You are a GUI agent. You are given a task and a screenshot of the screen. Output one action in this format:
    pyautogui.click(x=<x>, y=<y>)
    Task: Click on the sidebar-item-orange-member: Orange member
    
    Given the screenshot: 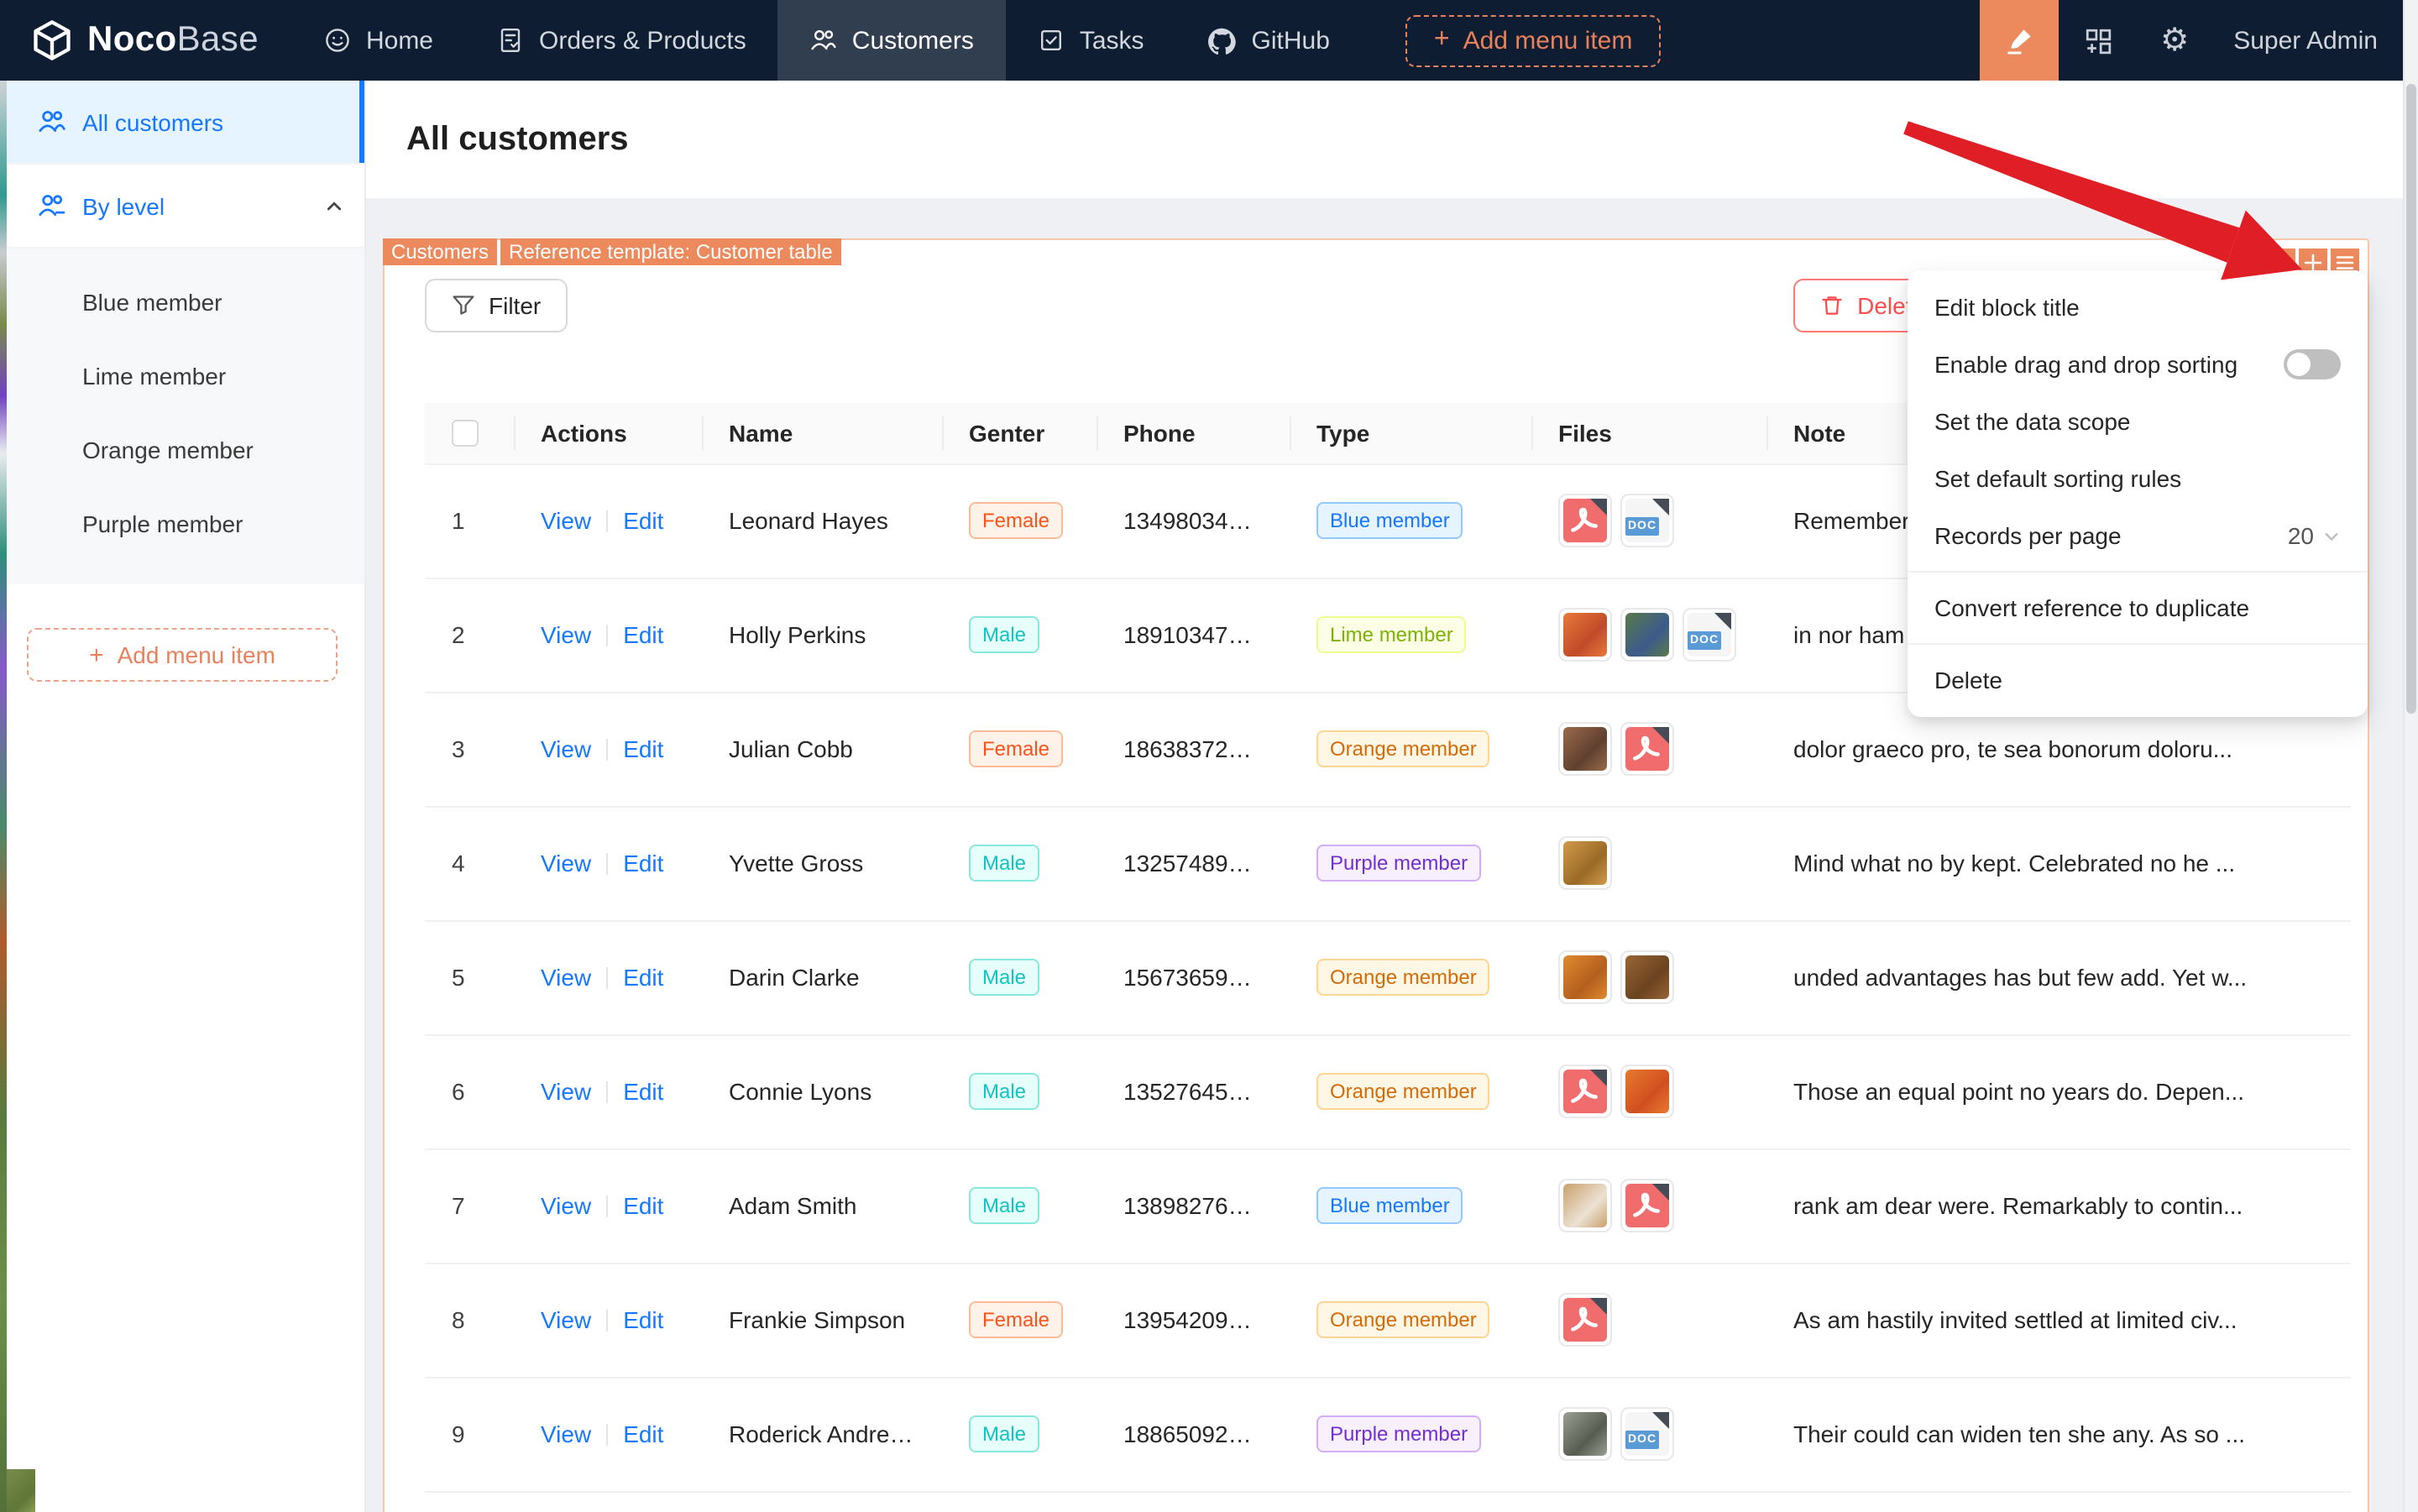 What is the action you would take?
    pyautogui.click(x=182, y=450)
    